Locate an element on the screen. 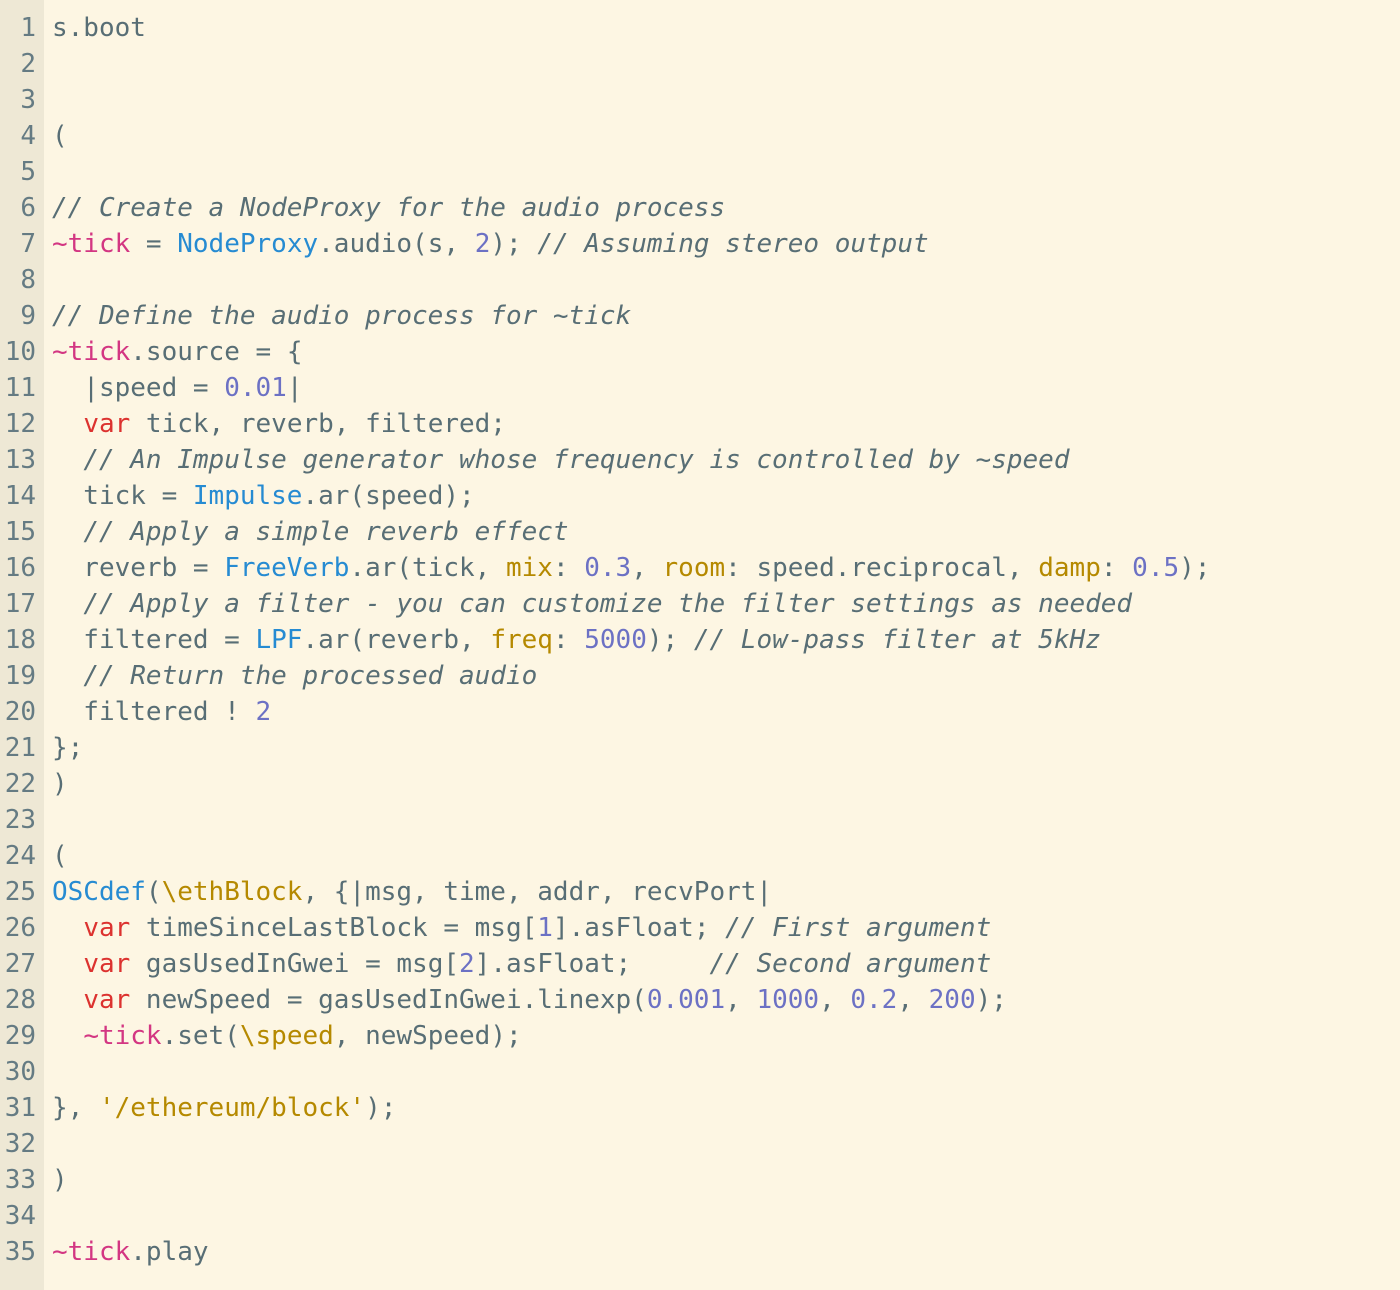 This screenshot has width=1400, height=1290. code-line: 3 is located at coordinates (700, 100).